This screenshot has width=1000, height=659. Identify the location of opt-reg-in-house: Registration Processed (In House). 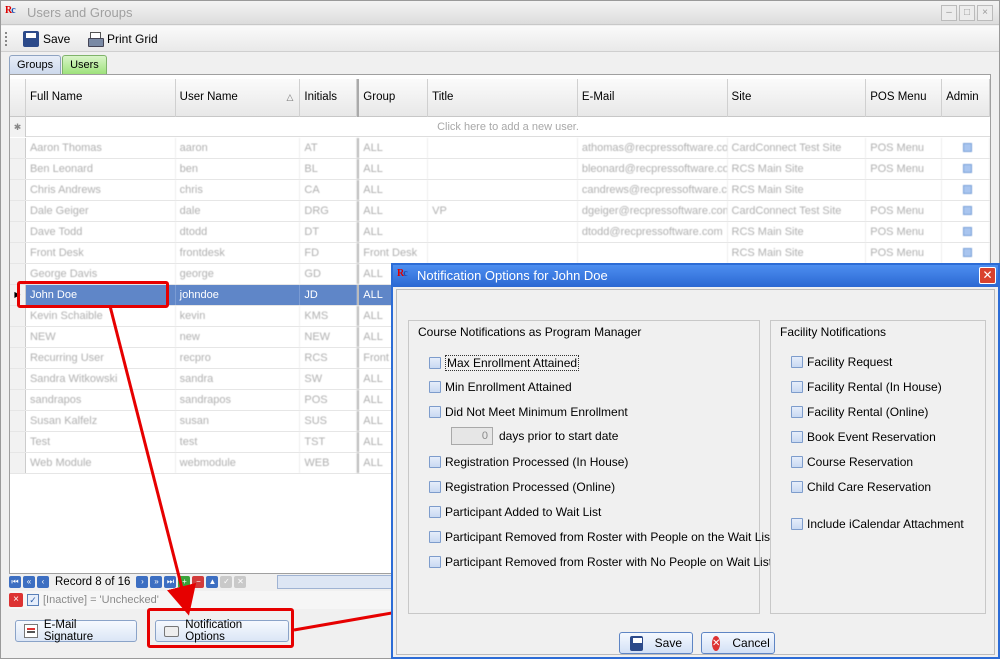
(528, 462).